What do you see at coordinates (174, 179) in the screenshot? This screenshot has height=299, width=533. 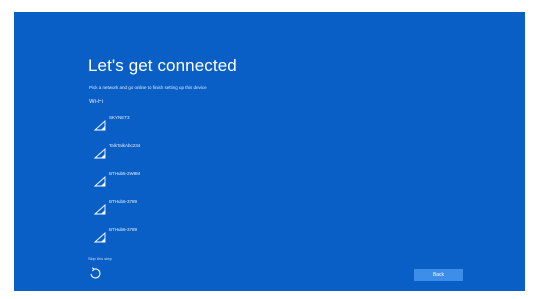 I see `network-item: BTHub5-2W8M` at bounding box center [174, 179].